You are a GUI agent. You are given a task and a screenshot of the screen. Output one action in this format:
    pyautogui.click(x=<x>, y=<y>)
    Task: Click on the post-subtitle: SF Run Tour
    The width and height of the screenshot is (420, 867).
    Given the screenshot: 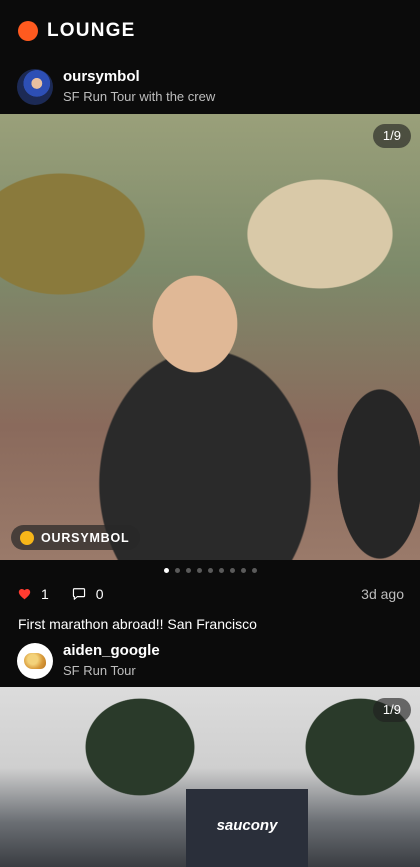 What is the action you would take?
    pyautogui.click(x=99, y=670)
    